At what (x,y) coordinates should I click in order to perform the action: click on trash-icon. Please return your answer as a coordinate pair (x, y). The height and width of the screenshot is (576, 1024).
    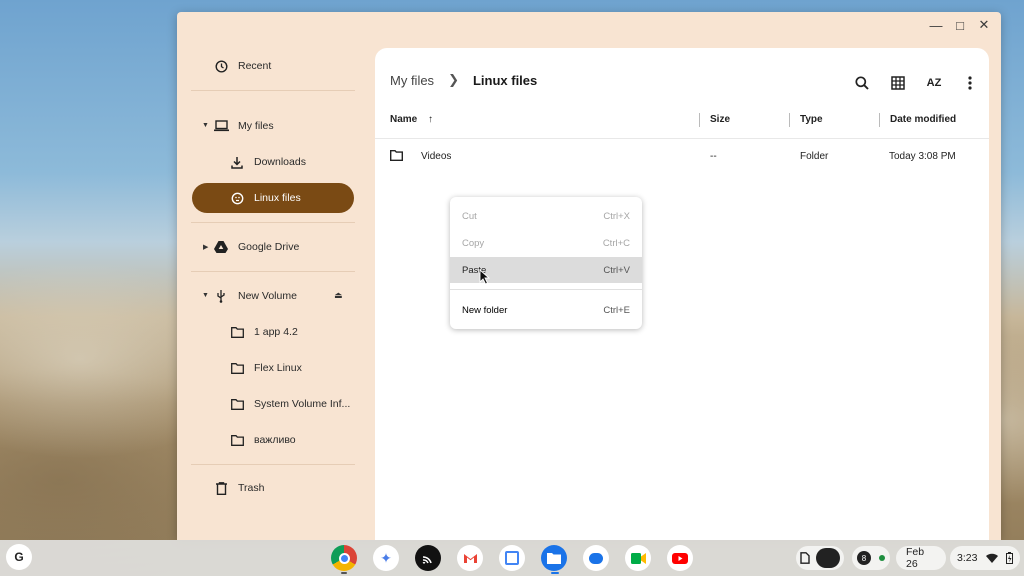
    Looking at the image, I should click on (221, 488).